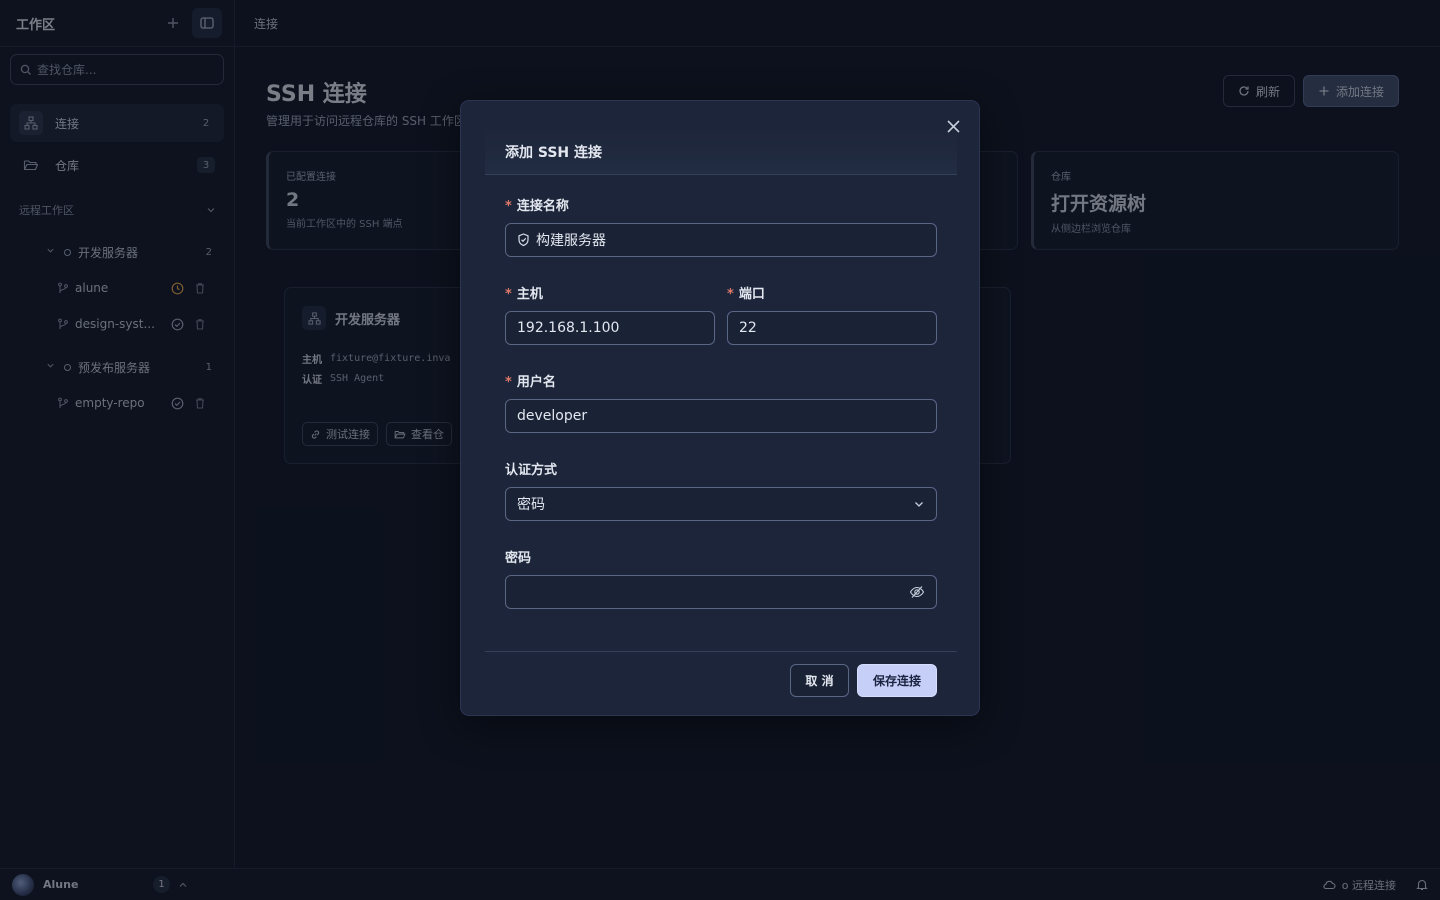  What do you see at coordinates (751, 294) in the screenshot?
I see `port-label-text: 端口` at bounding box center [751, 294].